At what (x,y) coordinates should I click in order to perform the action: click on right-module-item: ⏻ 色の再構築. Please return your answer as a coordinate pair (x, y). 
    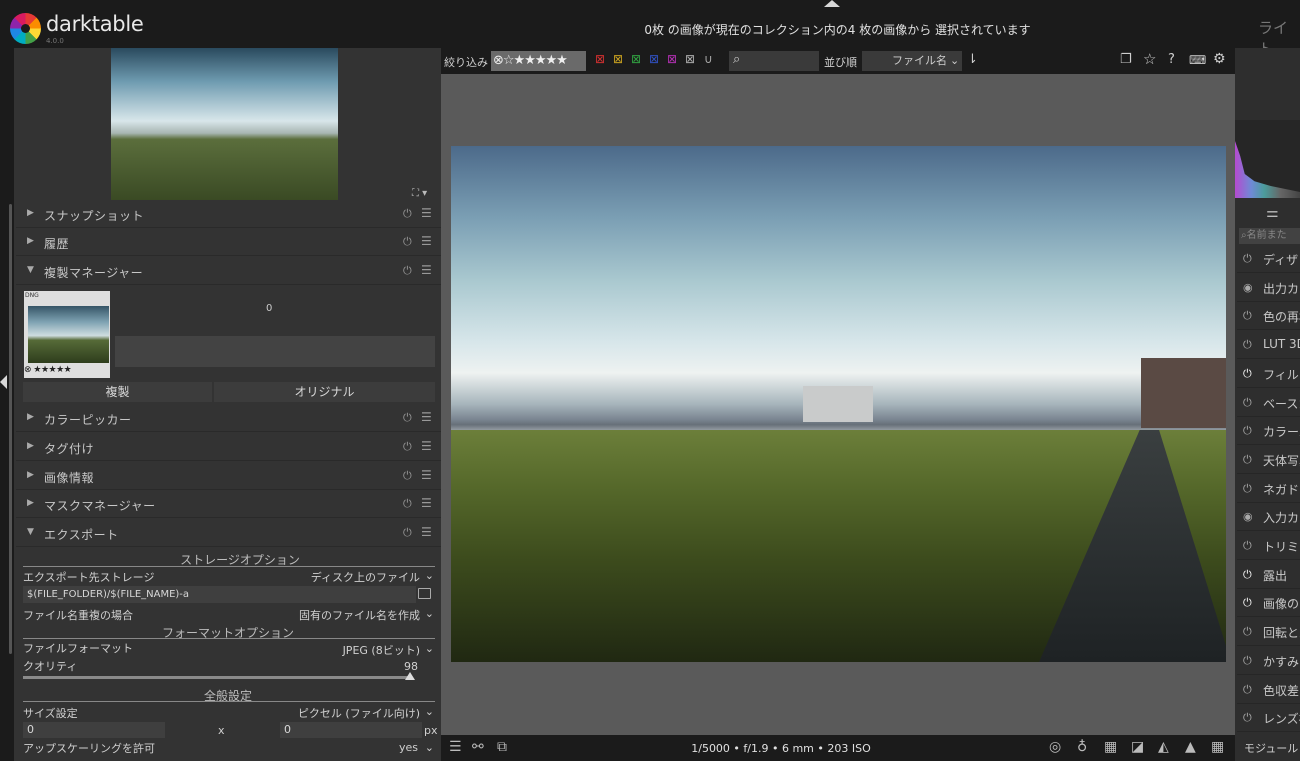
    Looking at the image, I should click on (1268, 316).